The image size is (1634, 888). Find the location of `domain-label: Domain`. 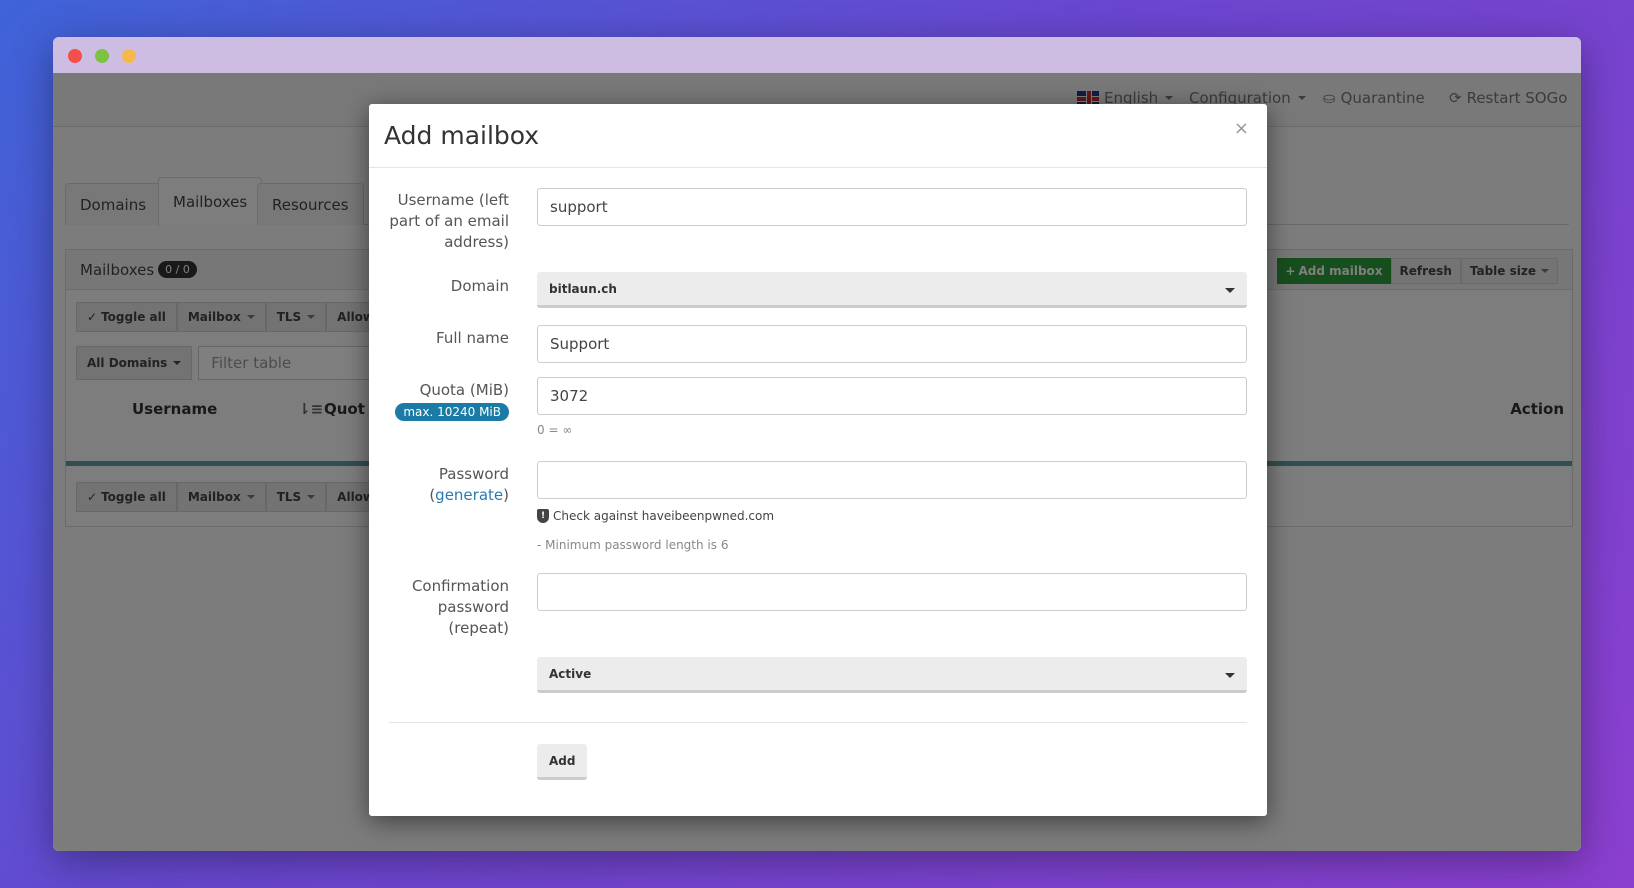

domain-label: Domain is located at coordinates (479, 286).